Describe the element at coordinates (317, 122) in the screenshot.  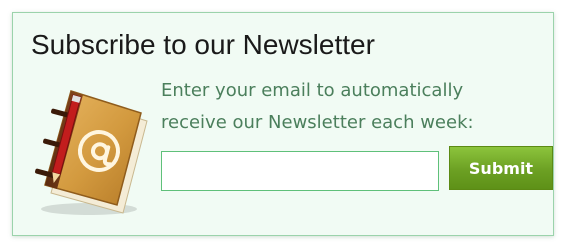
I see `description-line: receive our Newsletter each week:` at that location.